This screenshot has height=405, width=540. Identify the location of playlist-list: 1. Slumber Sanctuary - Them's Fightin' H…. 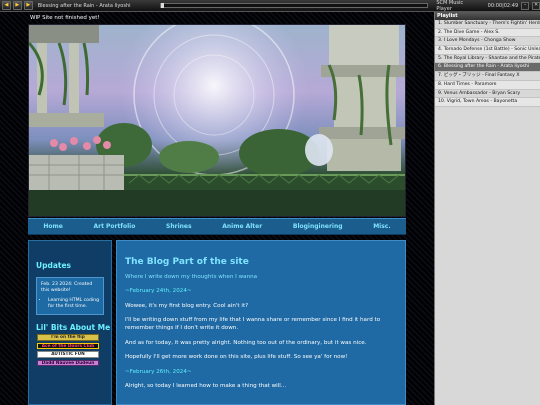
(487, 63).